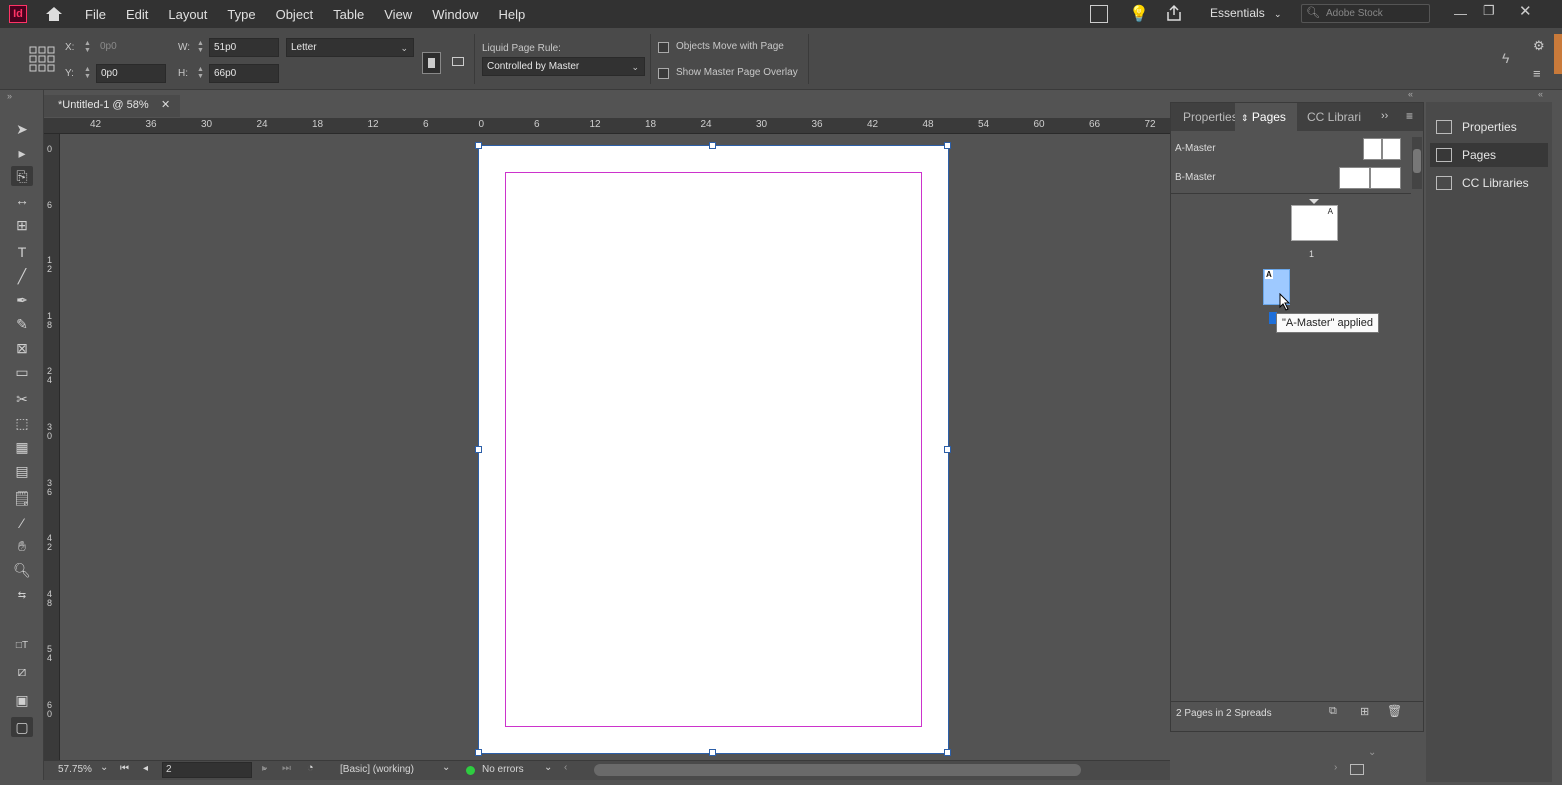  Describe the element at coordinates (1209, 117) in the screenshot. I see `tab-properties: Properties` at that location.